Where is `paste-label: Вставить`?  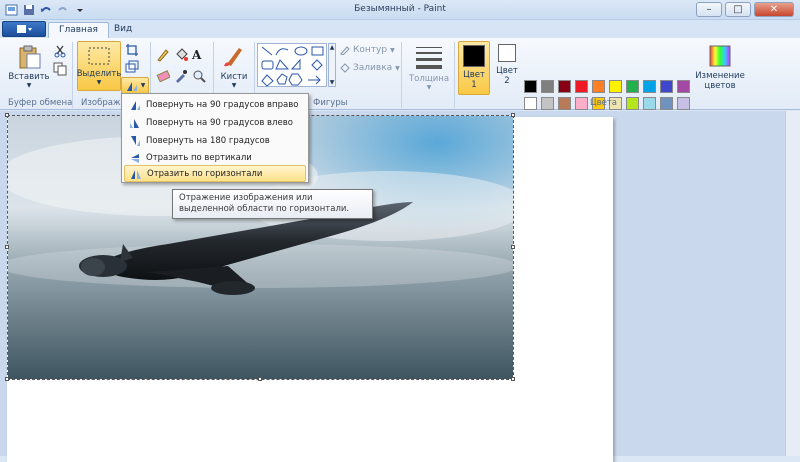
paste-label: Вставить is located at coordinates (29, 77).